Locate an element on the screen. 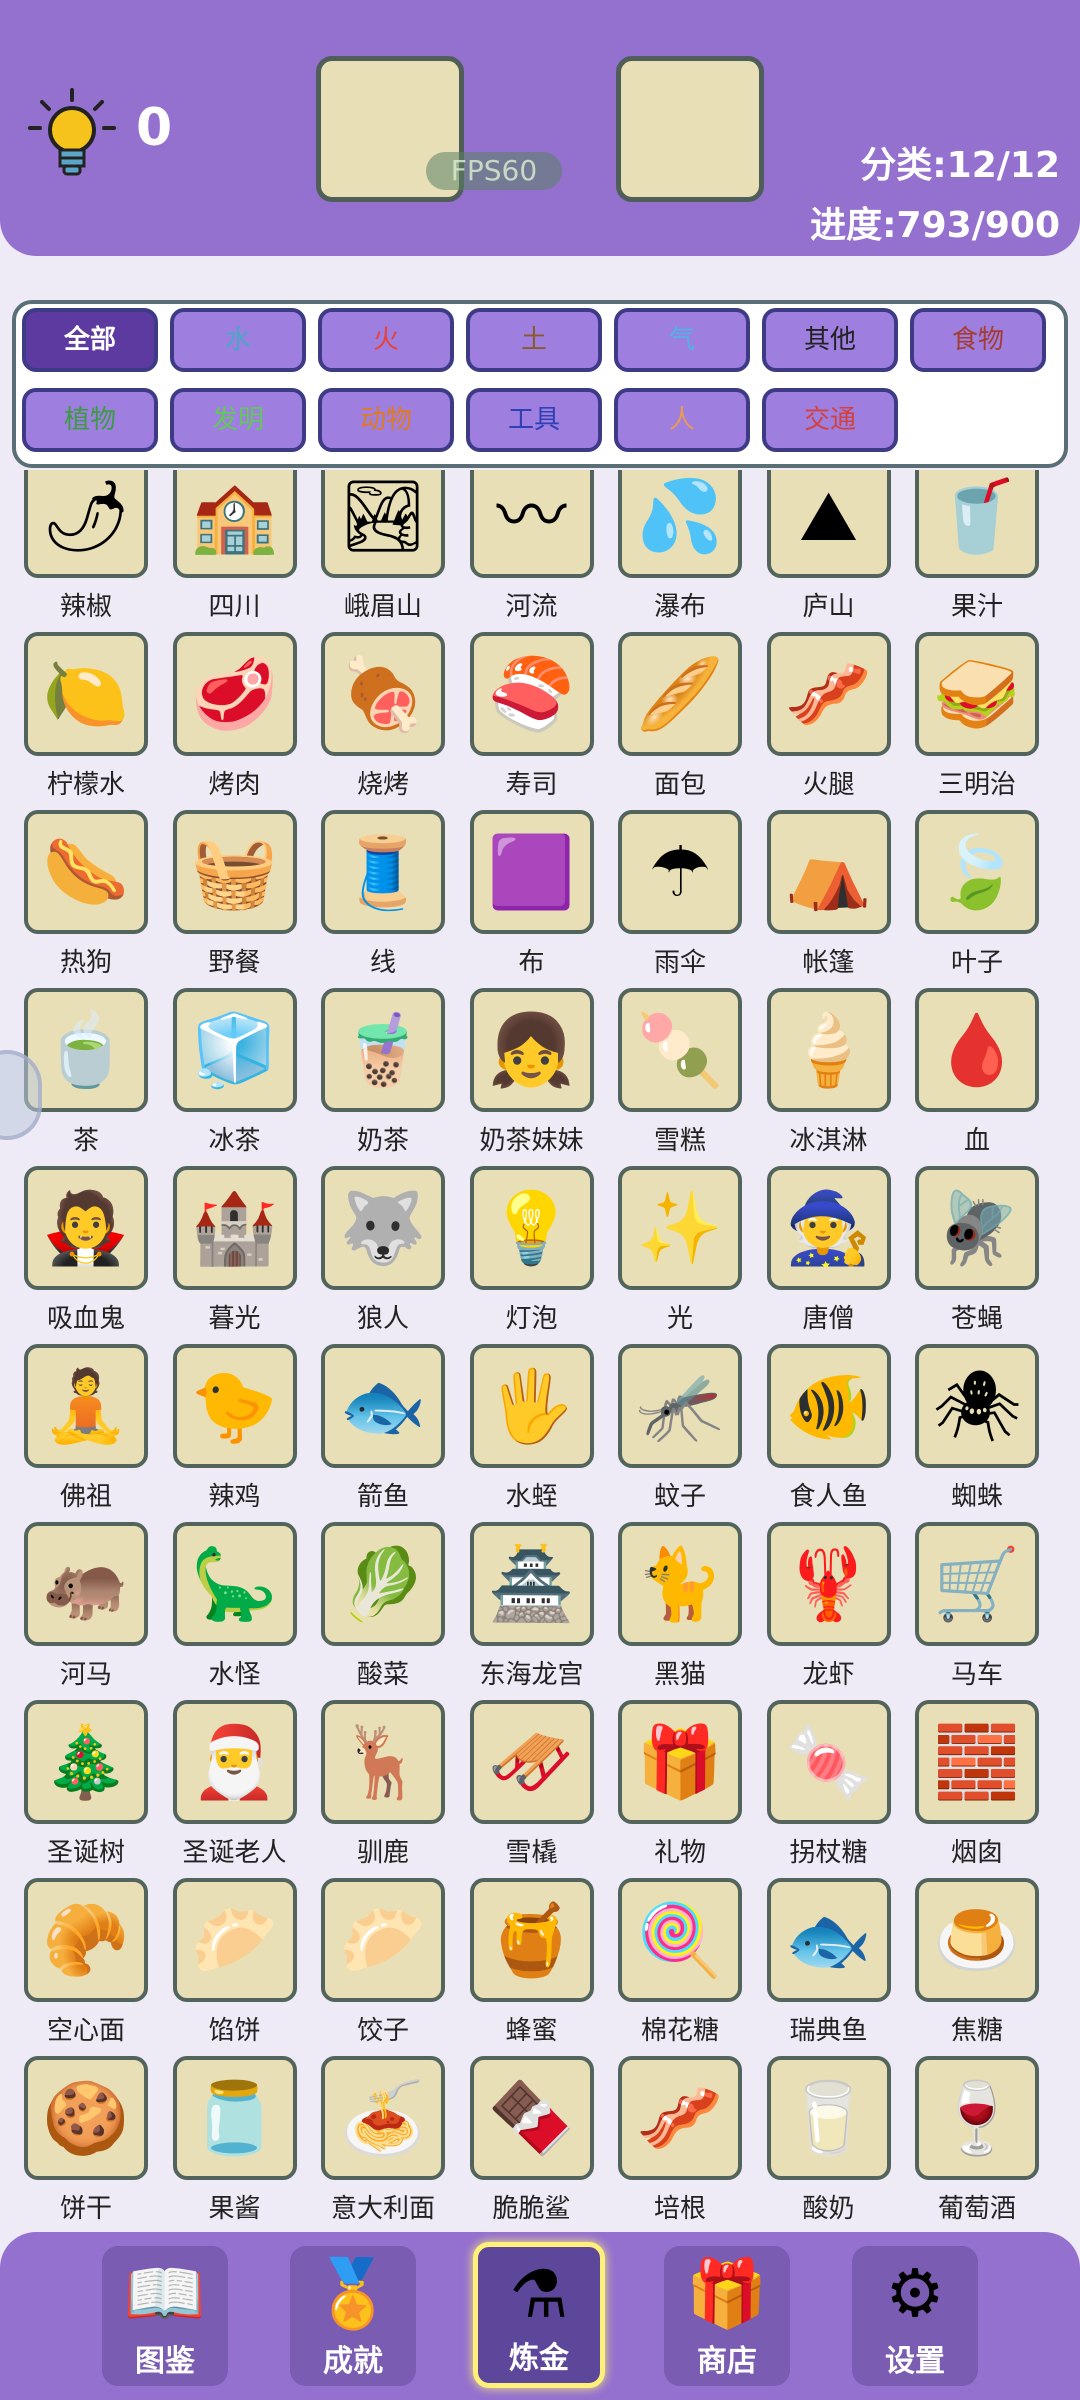  element-tile: 🌭 is located at coordinates (86, 872).